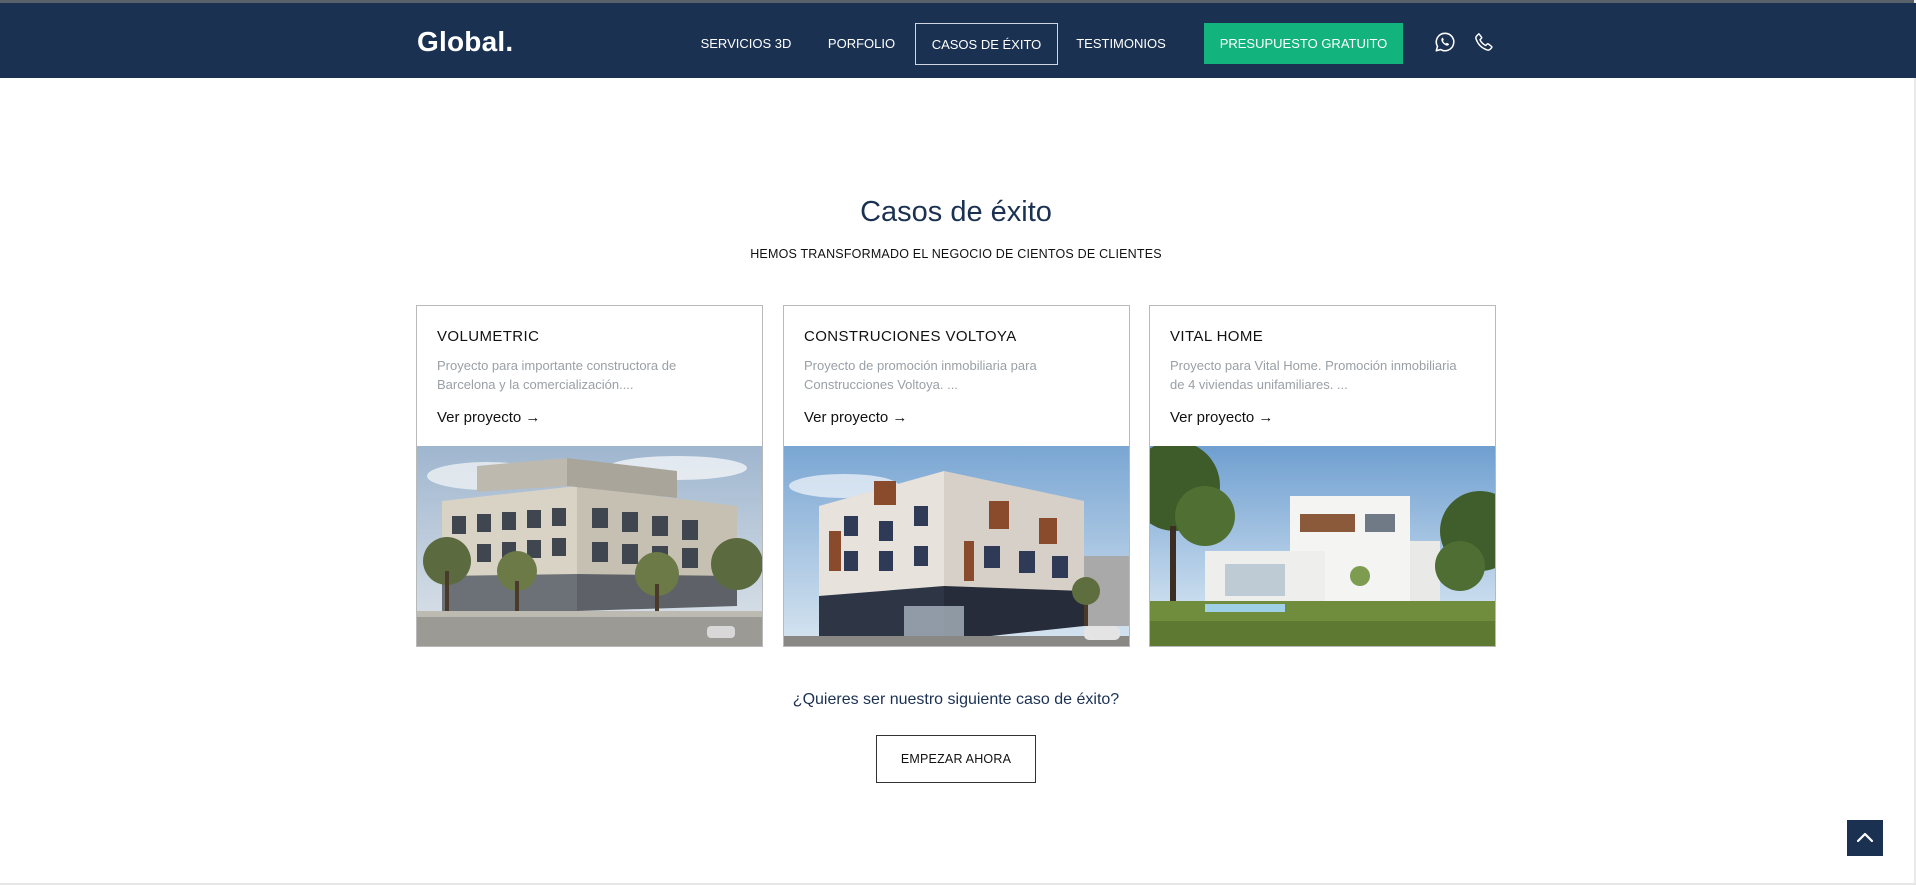 Image resolution: width=1916 pixels, height=885 pixels. I want to click on case-card-title: VITAL HOME, so click(1217, 336).